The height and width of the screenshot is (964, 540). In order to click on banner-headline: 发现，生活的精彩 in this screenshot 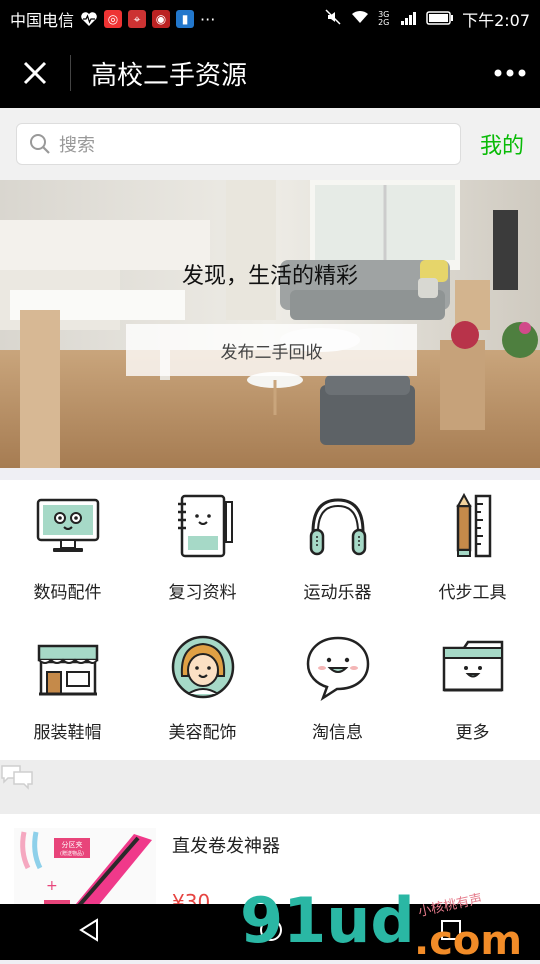, I will do `click(269, 276)`.